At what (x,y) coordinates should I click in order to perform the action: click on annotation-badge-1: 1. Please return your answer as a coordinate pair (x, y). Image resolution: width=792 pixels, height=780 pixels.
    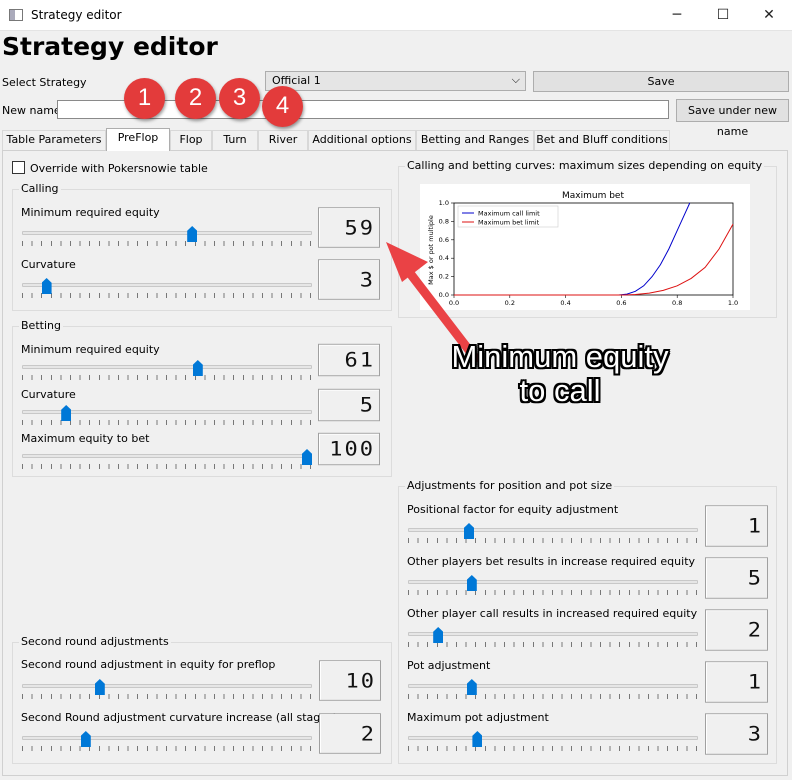
    Looking at the image, I should click on (144, 98).